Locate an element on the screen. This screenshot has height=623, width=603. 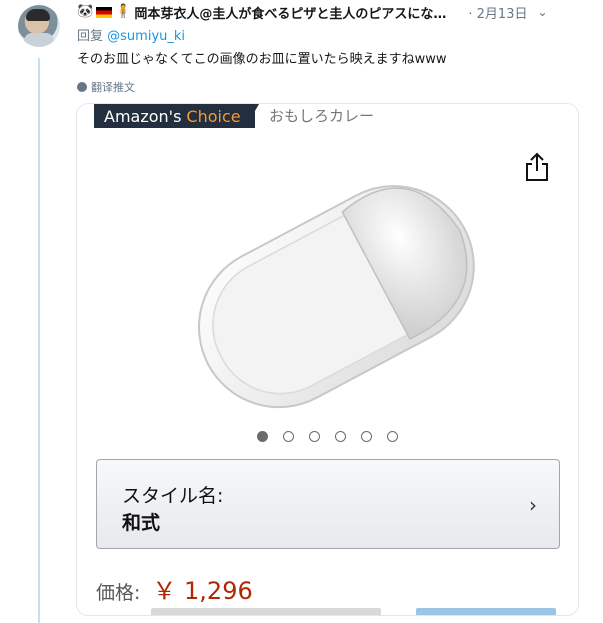
price-value: ￥ 1,296 is located at coordinates (202, 591).